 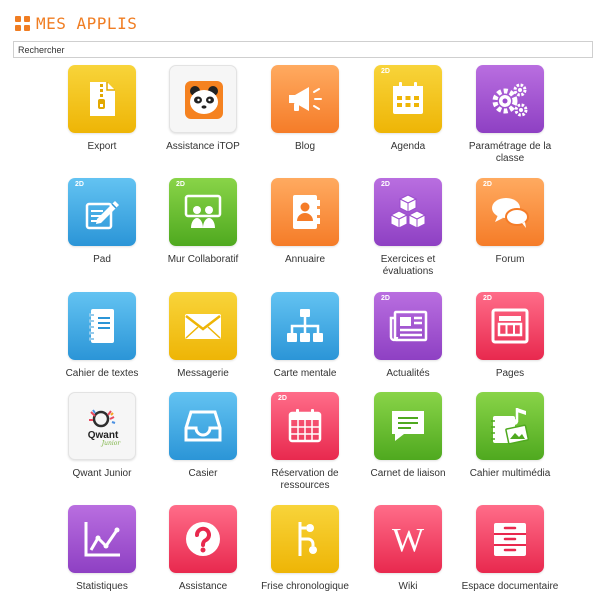 I want to click on app-label: Réservation de ressources, so click(x=305, y=479).